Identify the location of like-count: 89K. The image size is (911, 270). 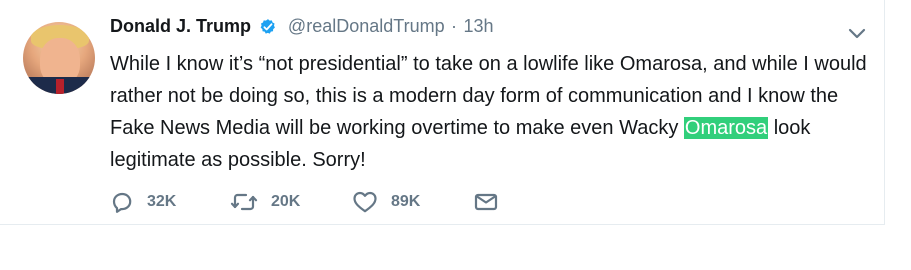
(406, 201).